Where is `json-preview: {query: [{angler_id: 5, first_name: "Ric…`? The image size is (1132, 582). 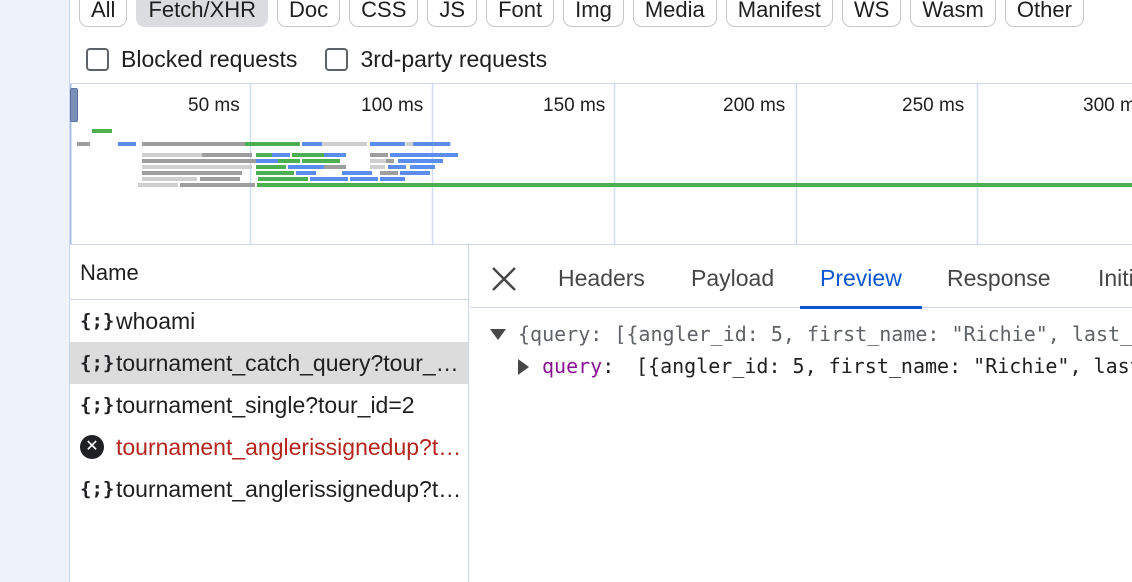
json-preview: {query: [{angler_id: 5, first_name: "Ric… is located at coordinates (801, 350).